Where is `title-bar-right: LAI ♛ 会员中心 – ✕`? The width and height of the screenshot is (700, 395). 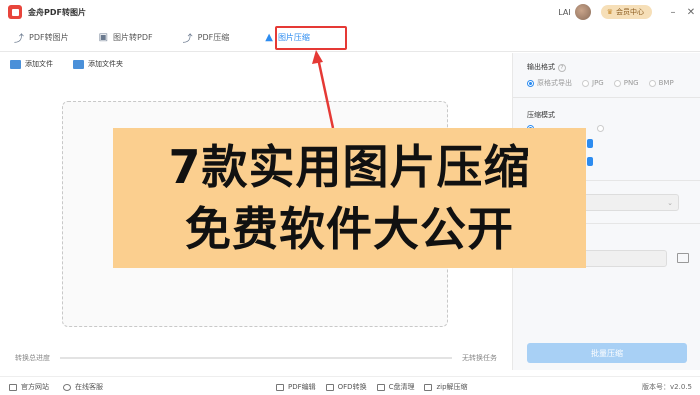
title-bar-right: LAI ♛ 会员中心 – ✕ is located at coordinates (629, 12).